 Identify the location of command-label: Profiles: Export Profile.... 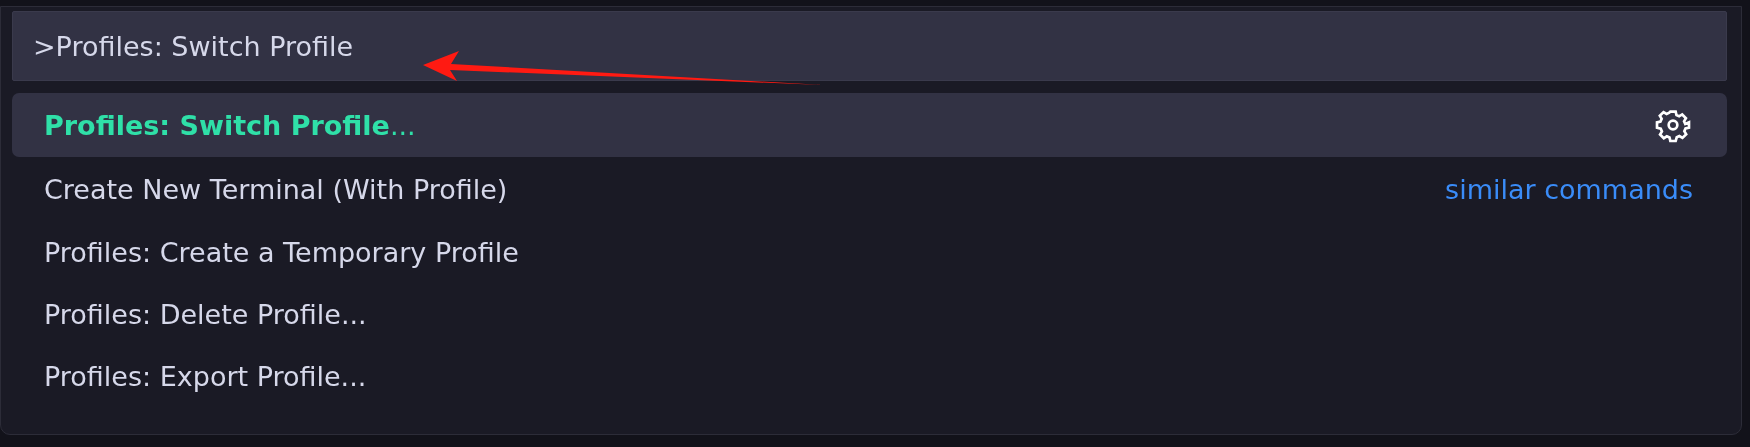
(205, 376).